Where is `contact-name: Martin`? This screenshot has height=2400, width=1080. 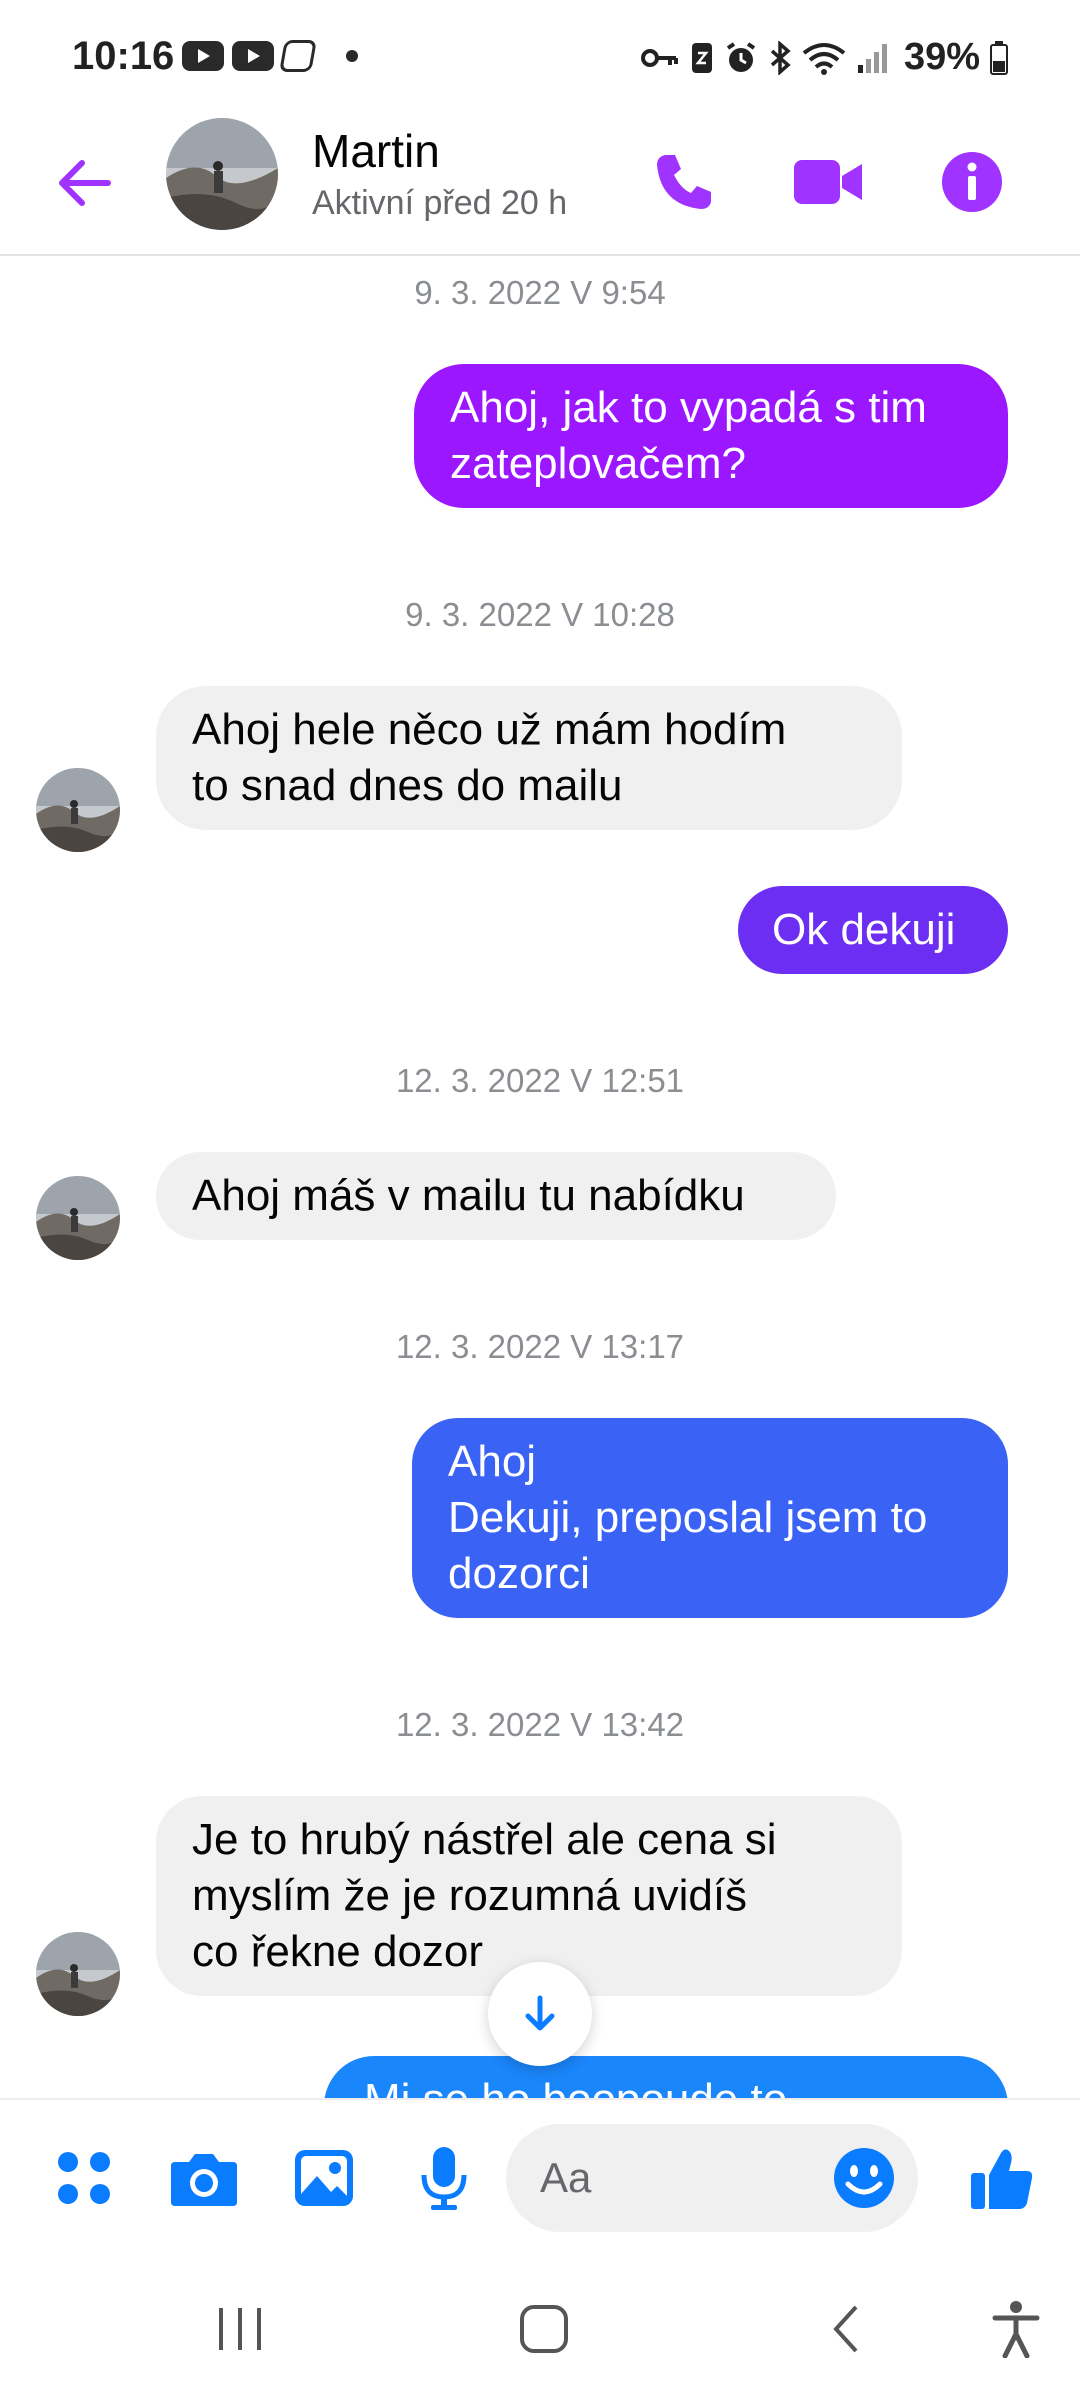 contact-name: Martin is located at coordinates (376, 151).